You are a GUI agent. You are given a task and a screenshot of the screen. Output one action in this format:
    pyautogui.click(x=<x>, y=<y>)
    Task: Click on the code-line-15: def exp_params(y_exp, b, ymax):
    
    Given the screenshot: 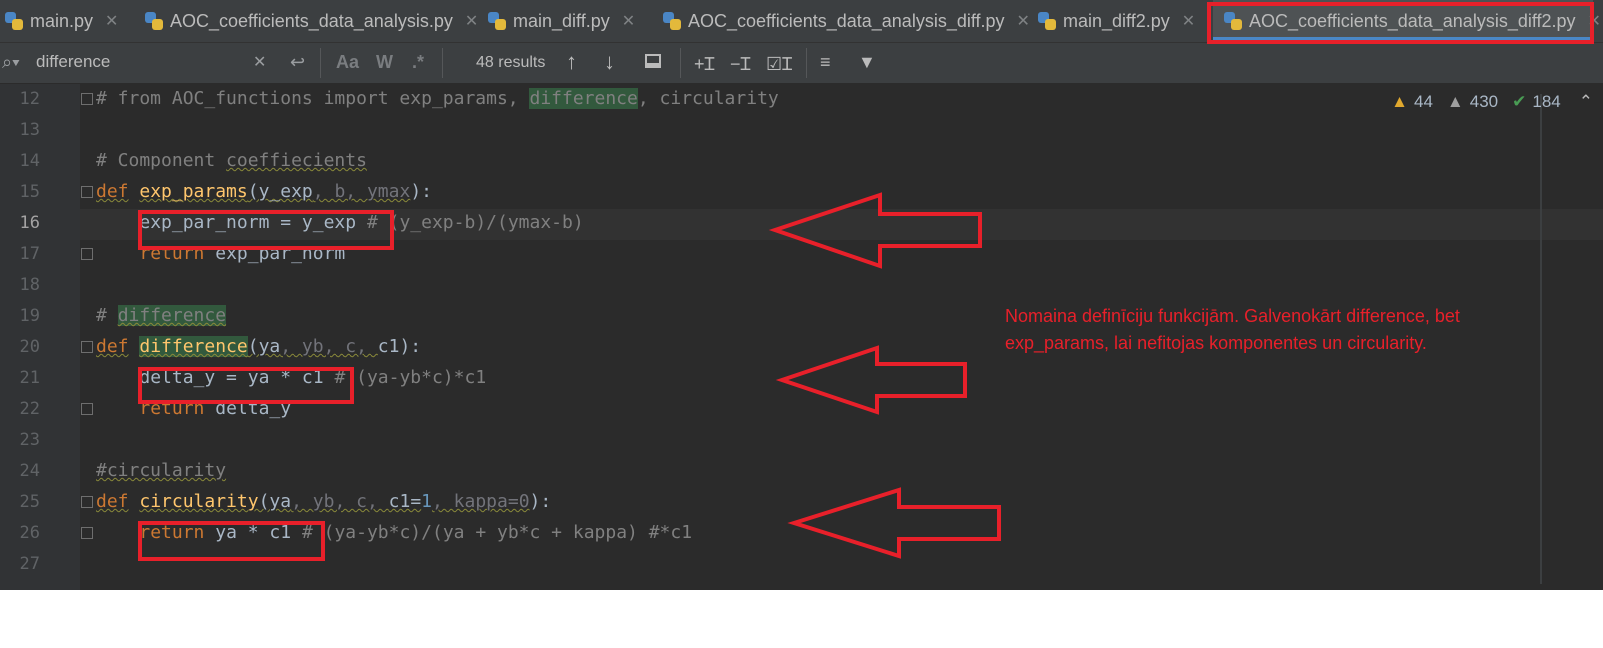 What is the action you would take?
    pyautogui.click(x=264, y=191)
    